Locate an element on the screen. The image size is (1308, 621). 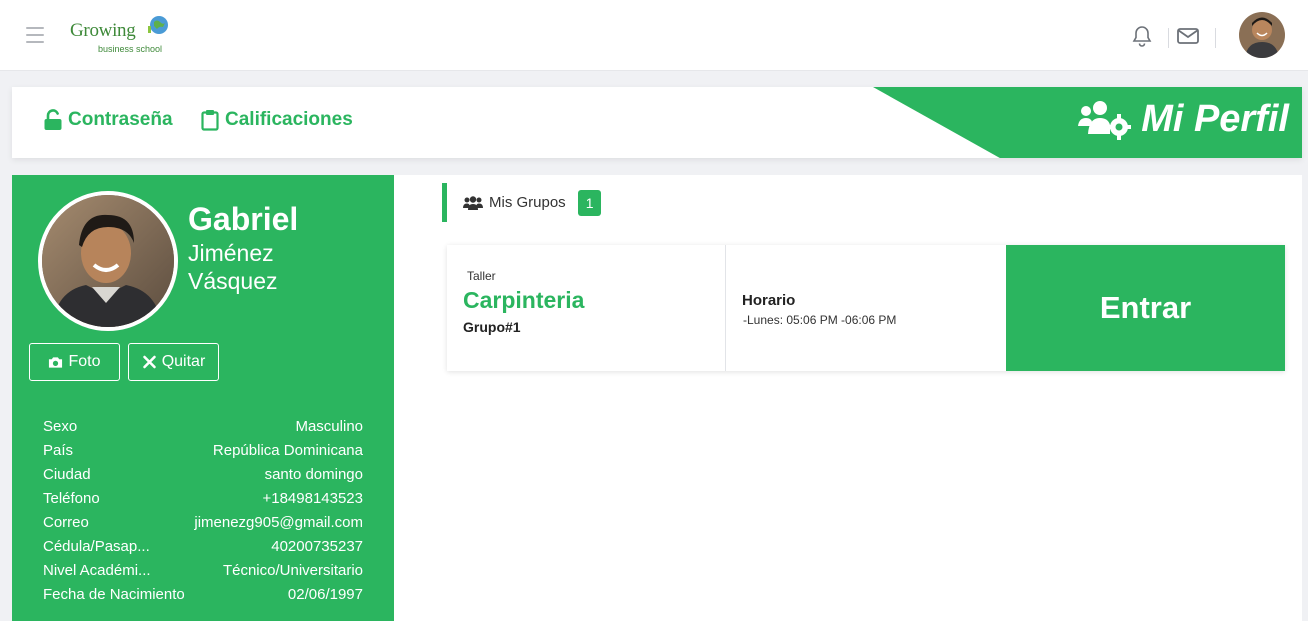
info-label: Sexo is located at coordinates (60, 426).